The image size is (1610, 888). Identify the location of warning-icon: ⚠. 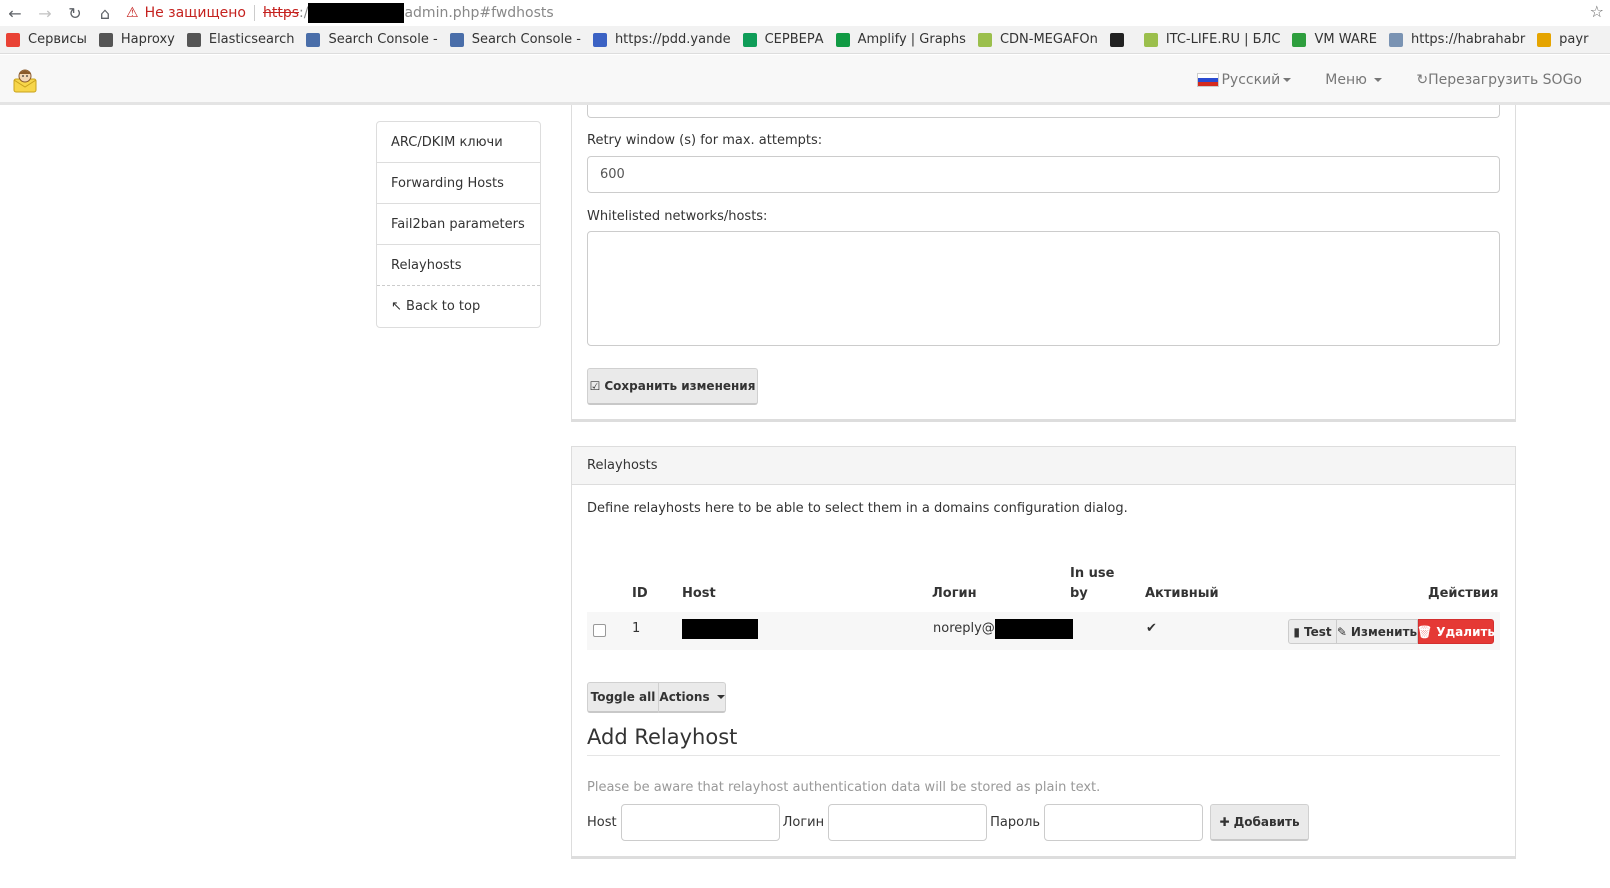
(132, 13).